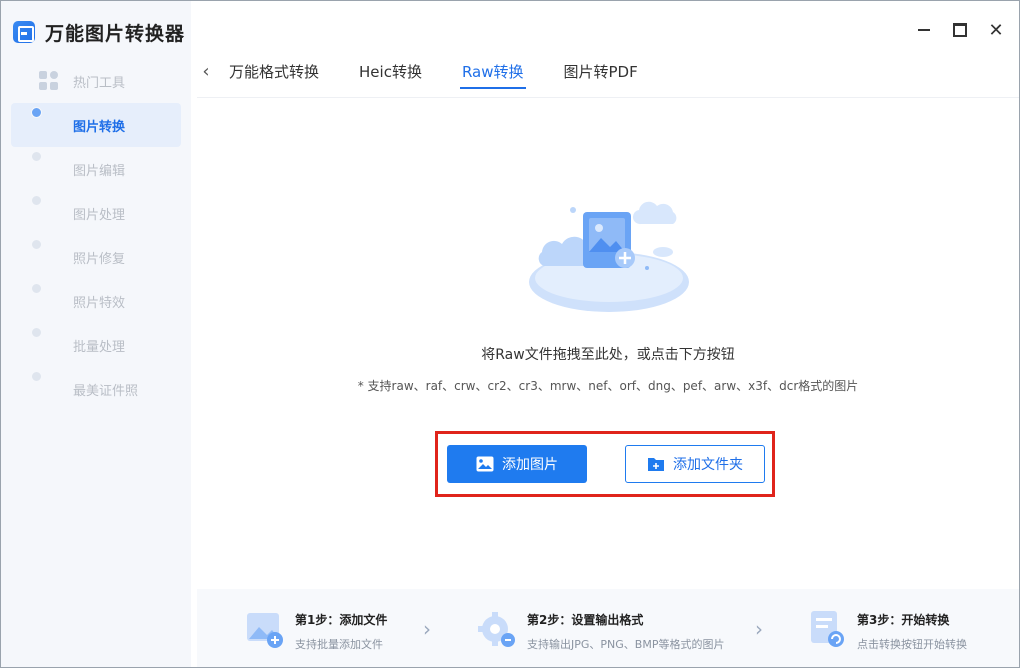  I want to click on sidebar-item-label: 图片编辑, so click(99, 171).